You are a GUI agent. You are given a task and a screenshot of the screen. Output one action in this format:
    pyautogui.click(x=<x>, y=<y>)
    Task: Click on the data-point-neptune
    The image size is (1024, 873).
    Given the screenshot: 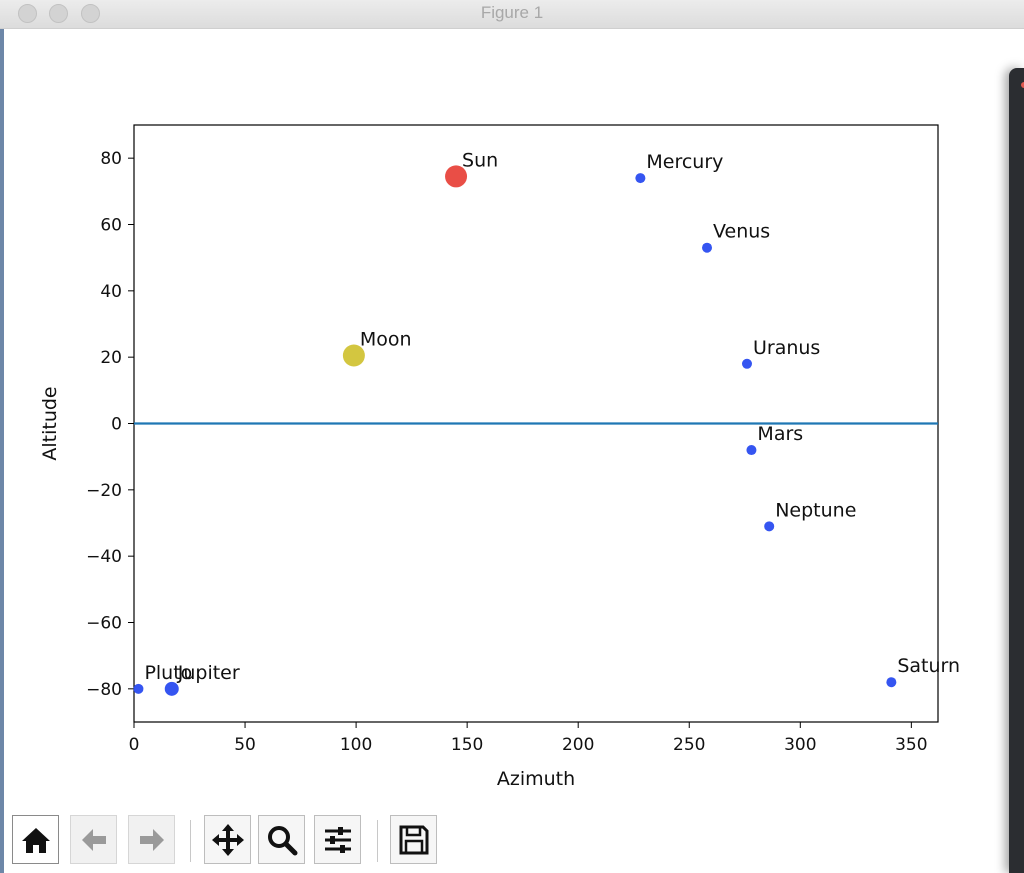 What is the action you would take?
    pyautogui.click(x=769, y=526)
    